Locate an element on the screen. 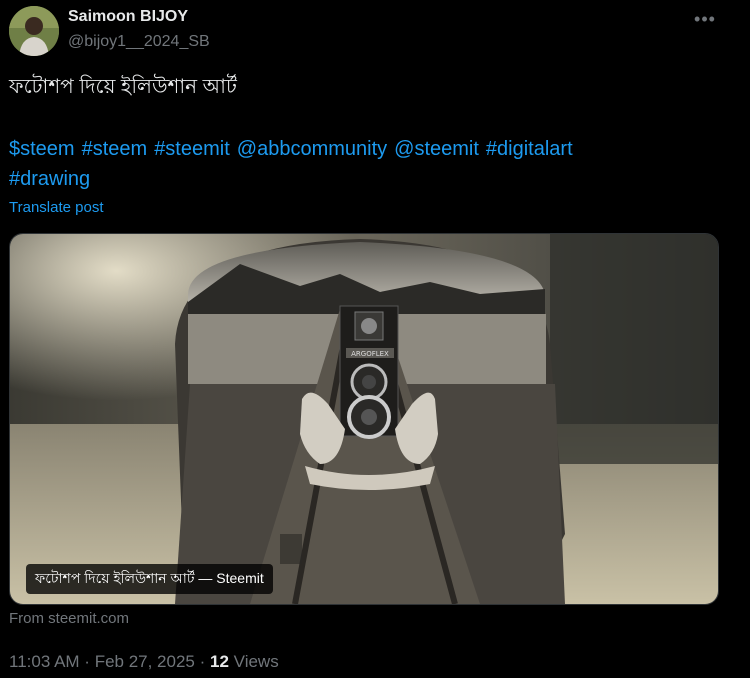  author-handle: @bijoy1__2024_SB is located at coordinates (139, 42).